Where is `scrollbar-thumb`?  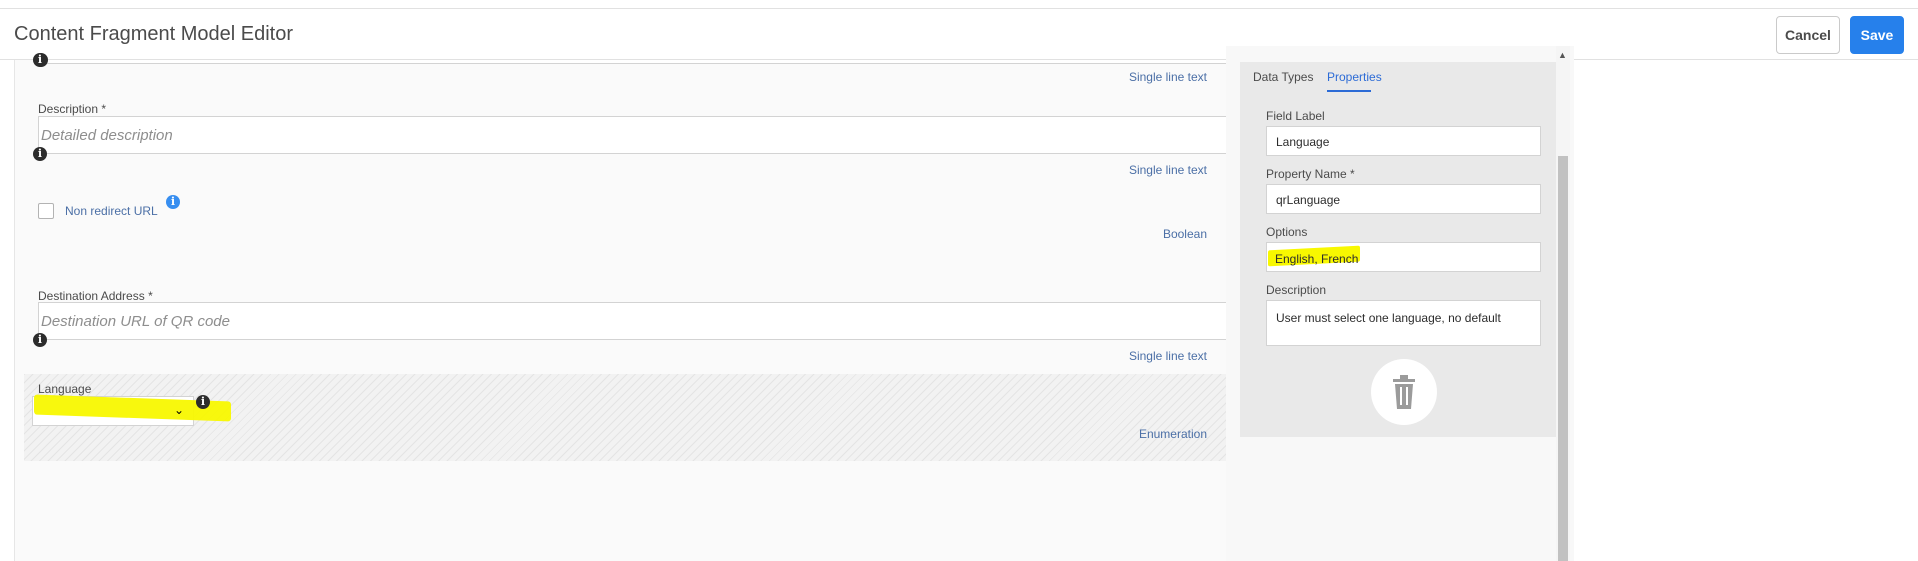
scrollbar-thumb is located at coordinates (1563, 358).